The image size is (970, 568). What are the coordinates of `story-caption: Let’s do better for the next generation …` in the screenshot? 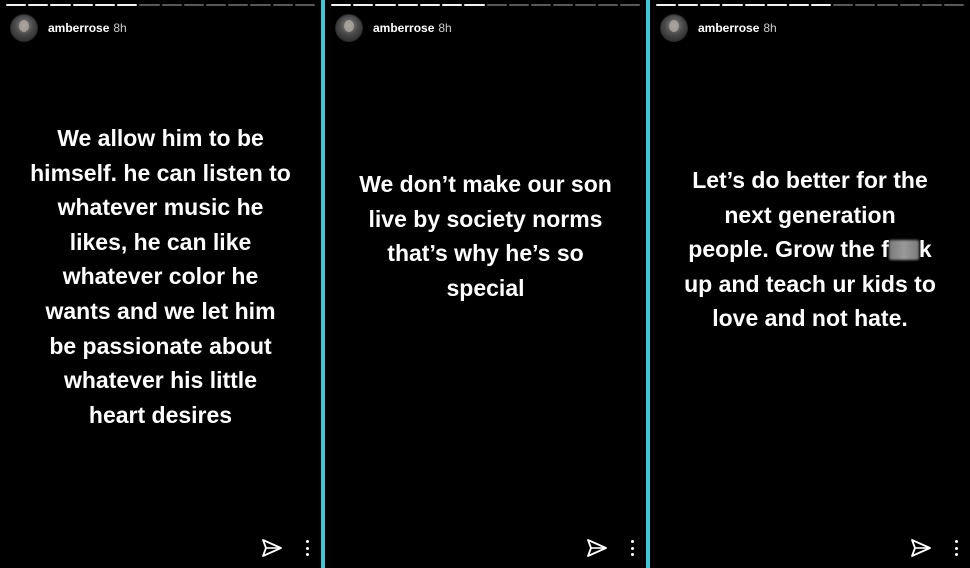 It's located at (810, 249).